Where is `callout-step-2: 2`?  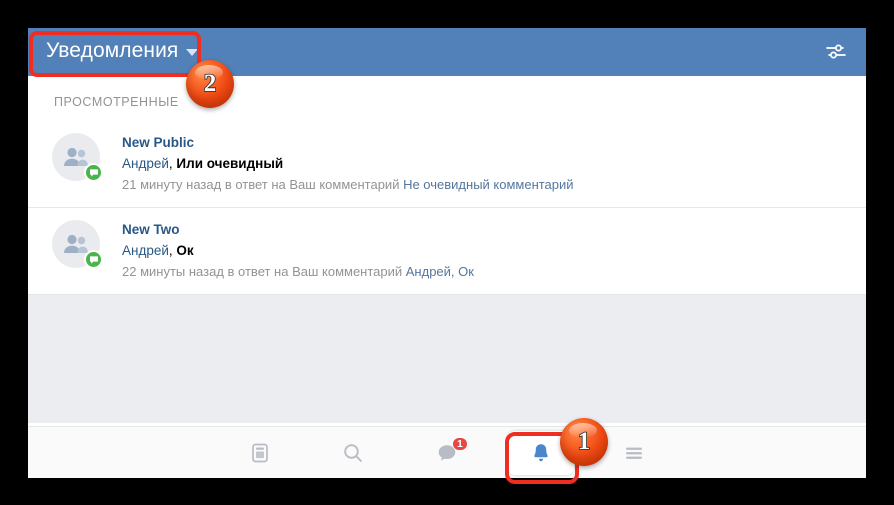
callout-step-2: 2 is located at coordinates (210, 84).